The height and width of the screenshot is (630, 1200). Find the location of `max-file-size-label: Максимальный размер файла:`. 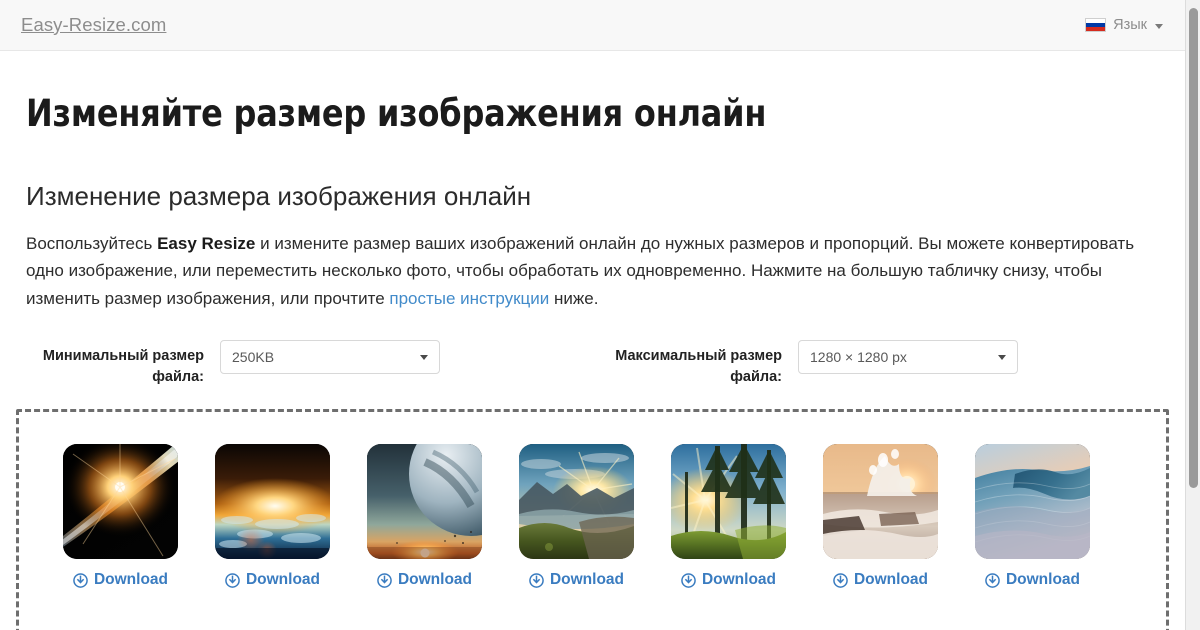

max-file-size-label: Максимальный размер файла: is located at coordinates (698, 367).